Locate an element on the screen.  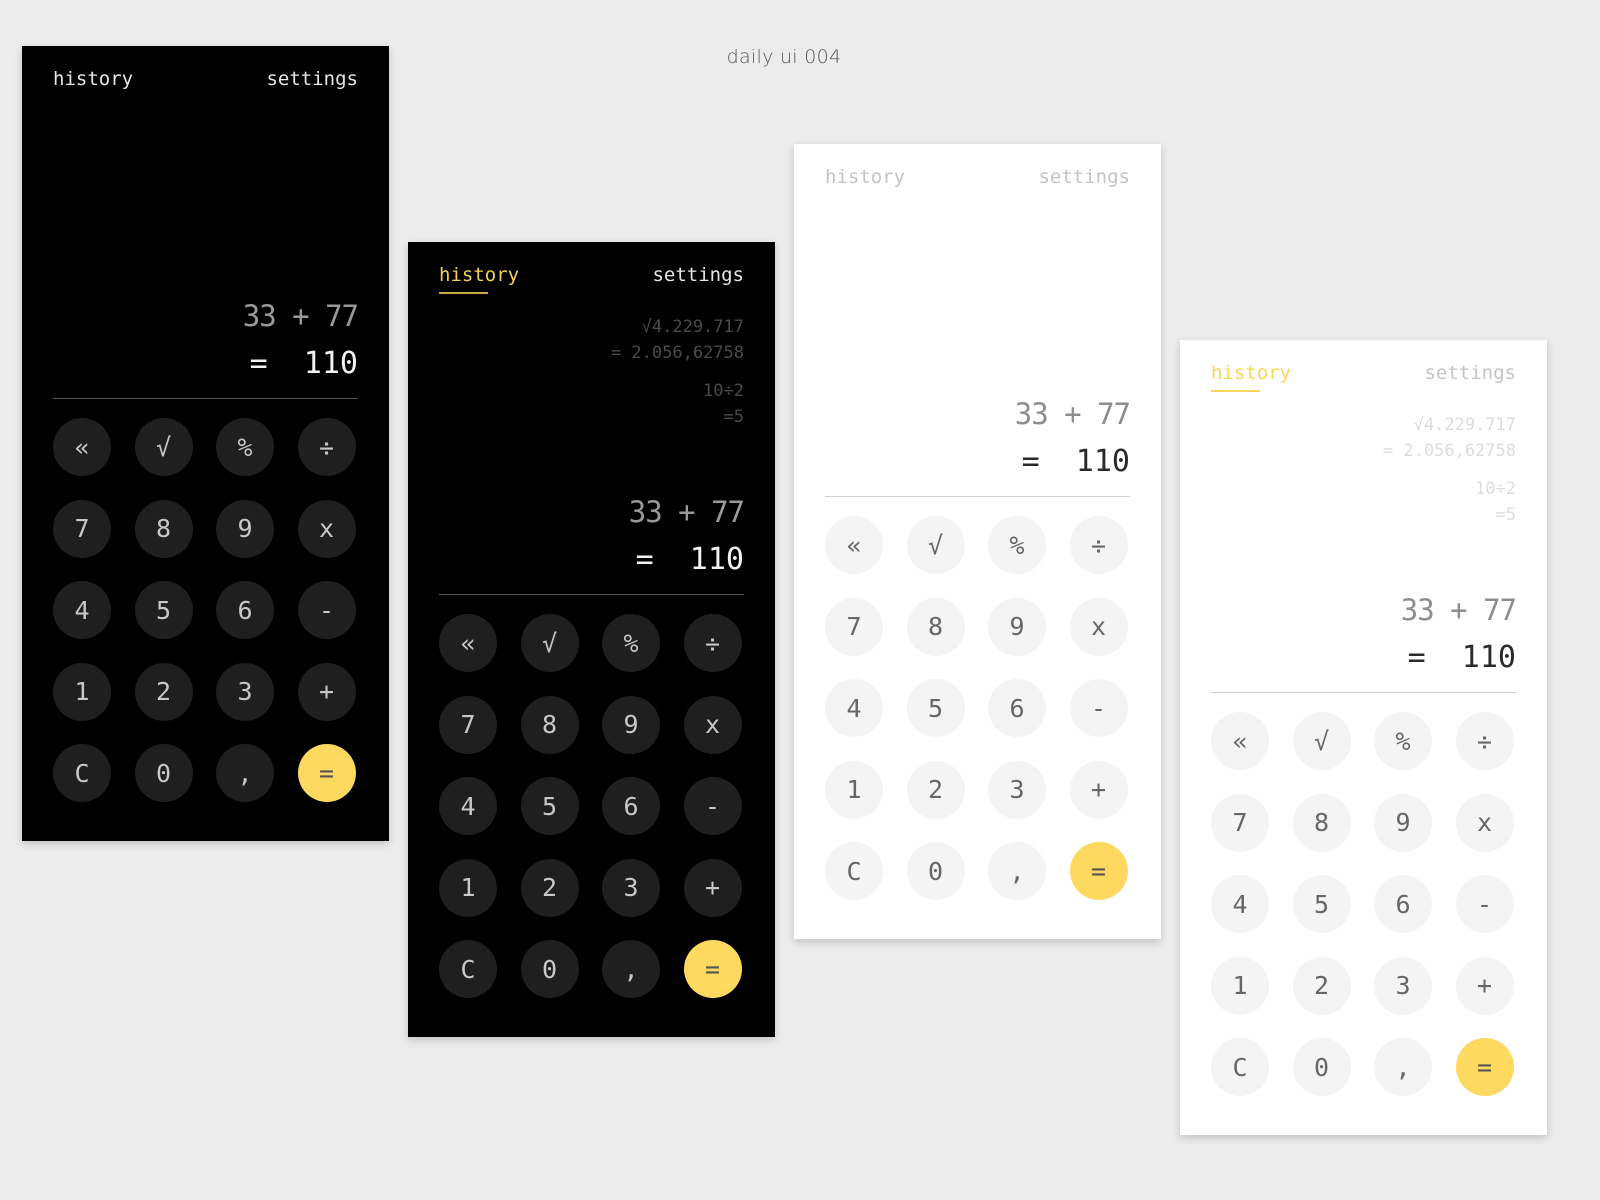
current-expression: 33 + 77 is located at coordinates (1072, 414).